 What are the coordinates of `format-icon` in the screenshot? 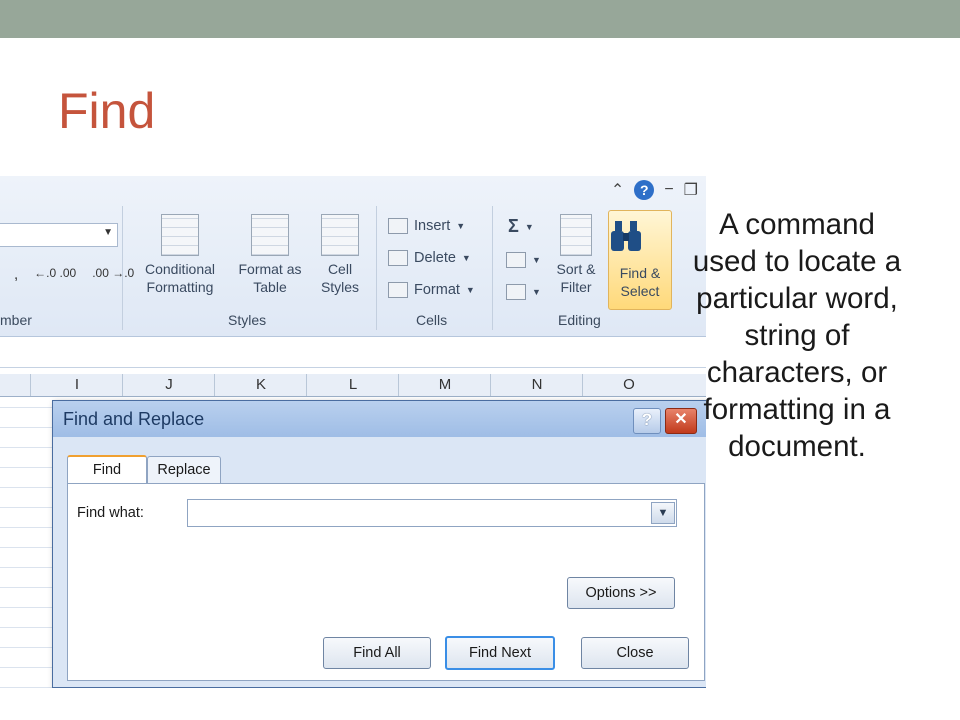 It's located at (398, 290).